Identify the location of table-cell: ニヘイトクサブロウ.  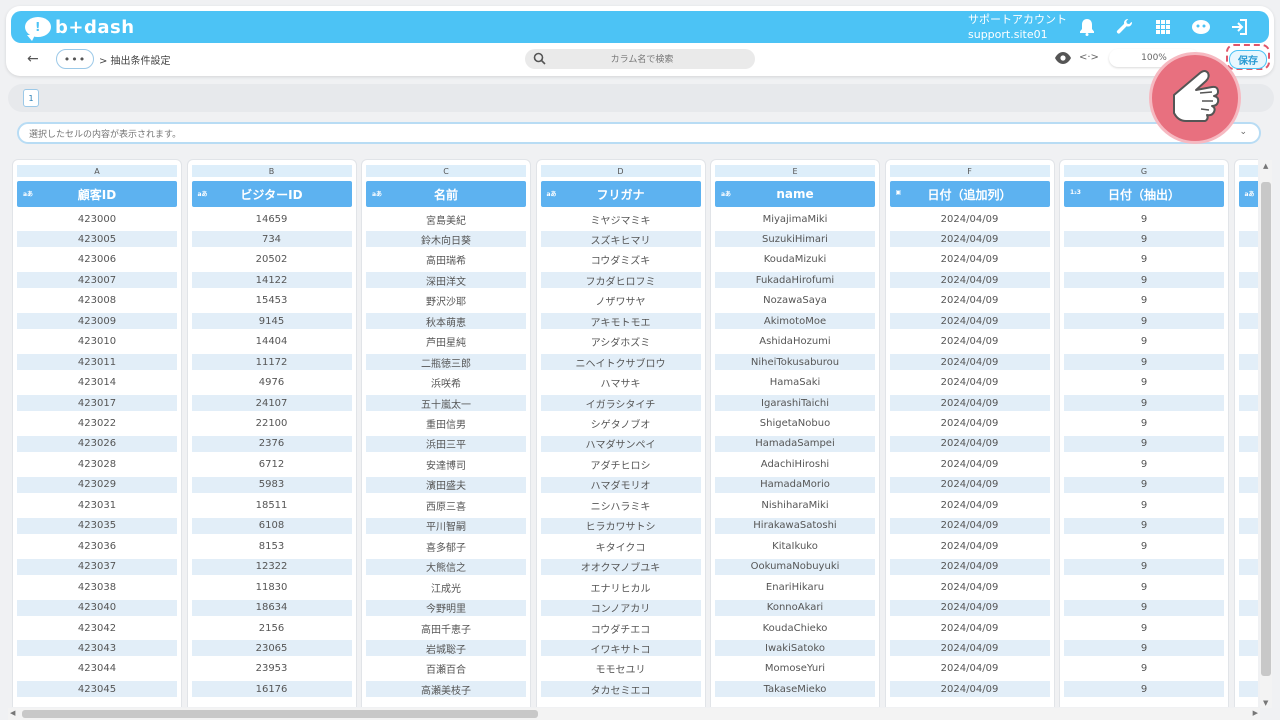
(620, 362).